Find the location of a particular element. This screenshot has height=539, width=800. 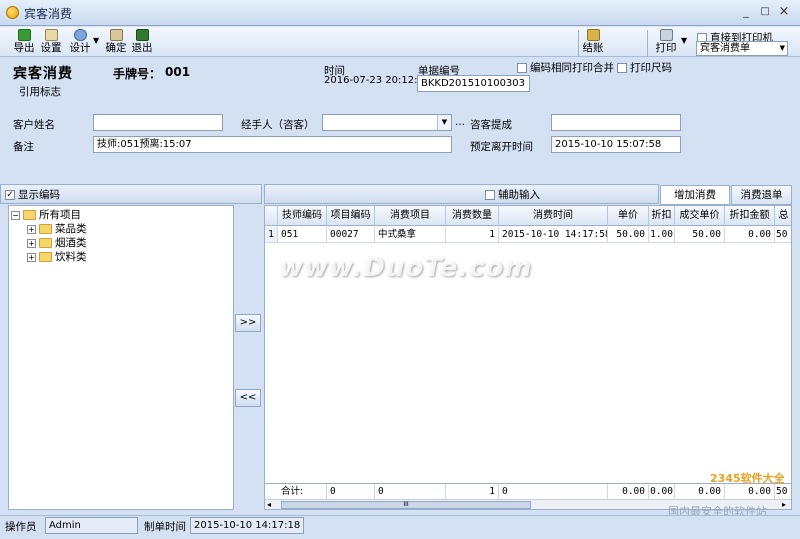

excel-icon is located at coordinates (24, 35).